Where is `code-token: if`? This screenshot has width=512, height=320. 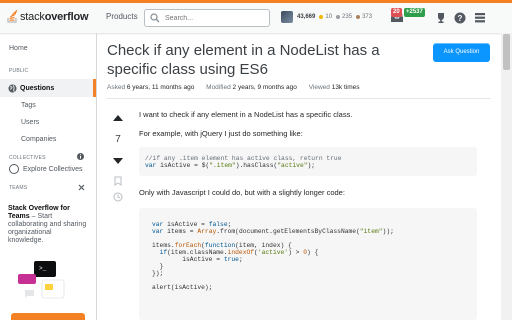 code-token: if is located at coordinates (163, 252).